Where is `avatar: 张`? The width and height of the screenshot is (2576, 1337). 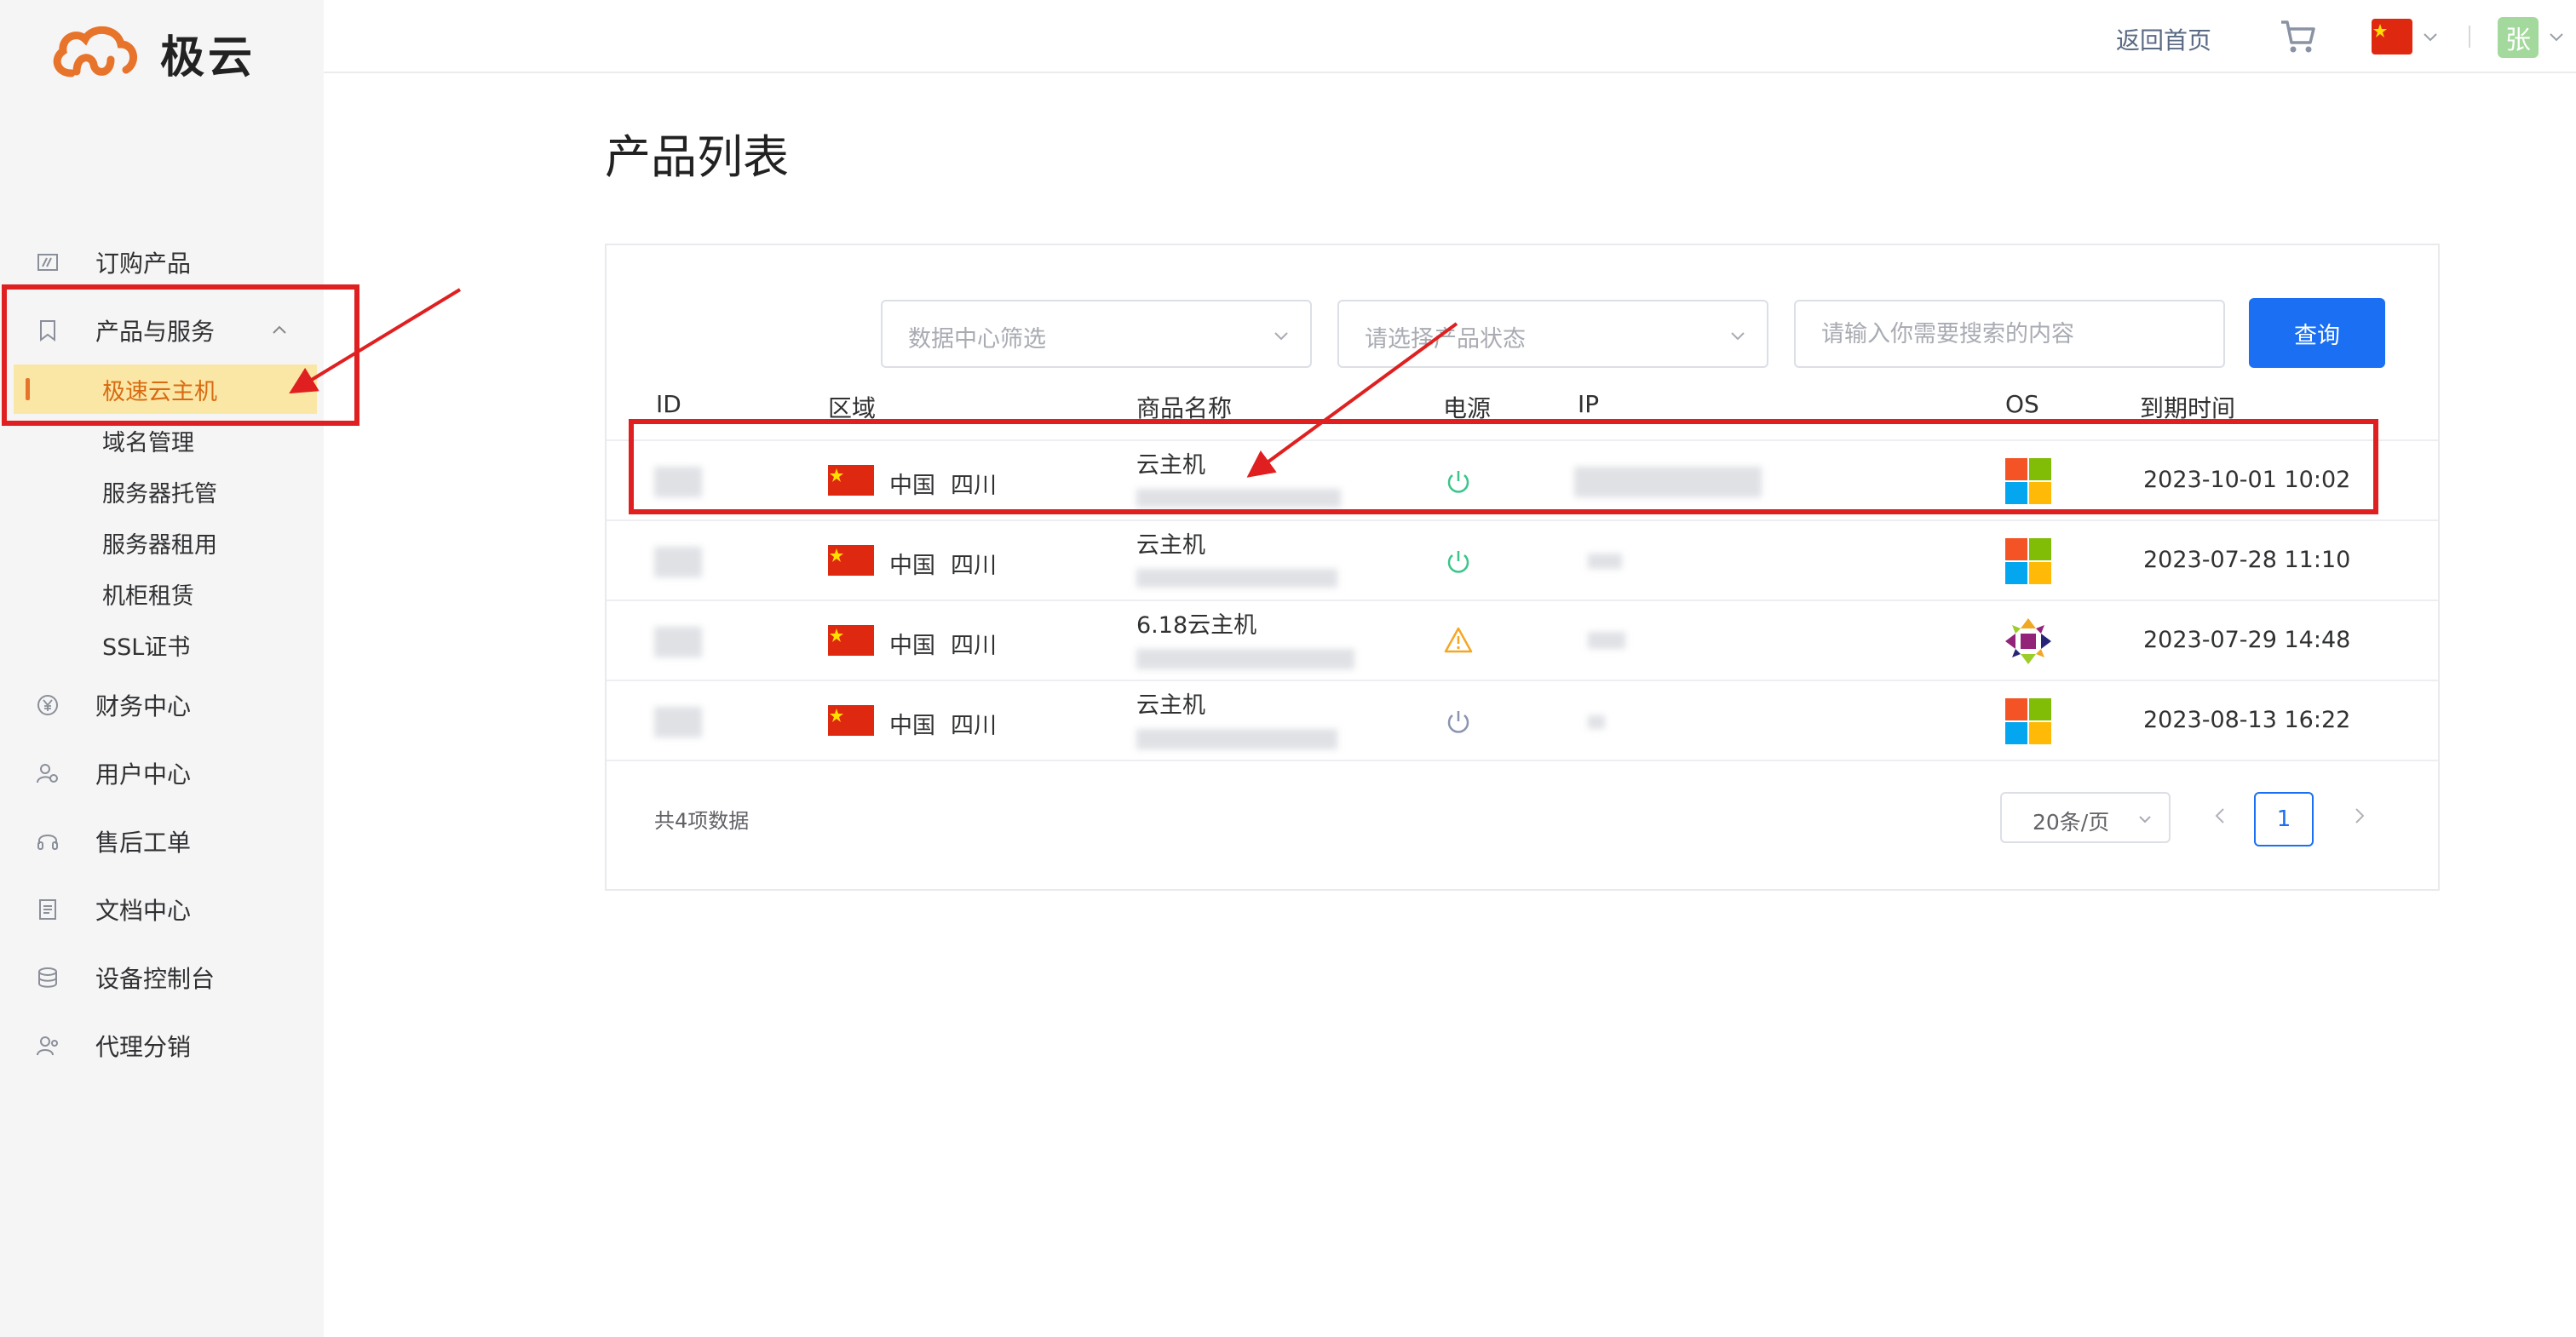 avatar: 张 is located at coordinates (2519, 38).